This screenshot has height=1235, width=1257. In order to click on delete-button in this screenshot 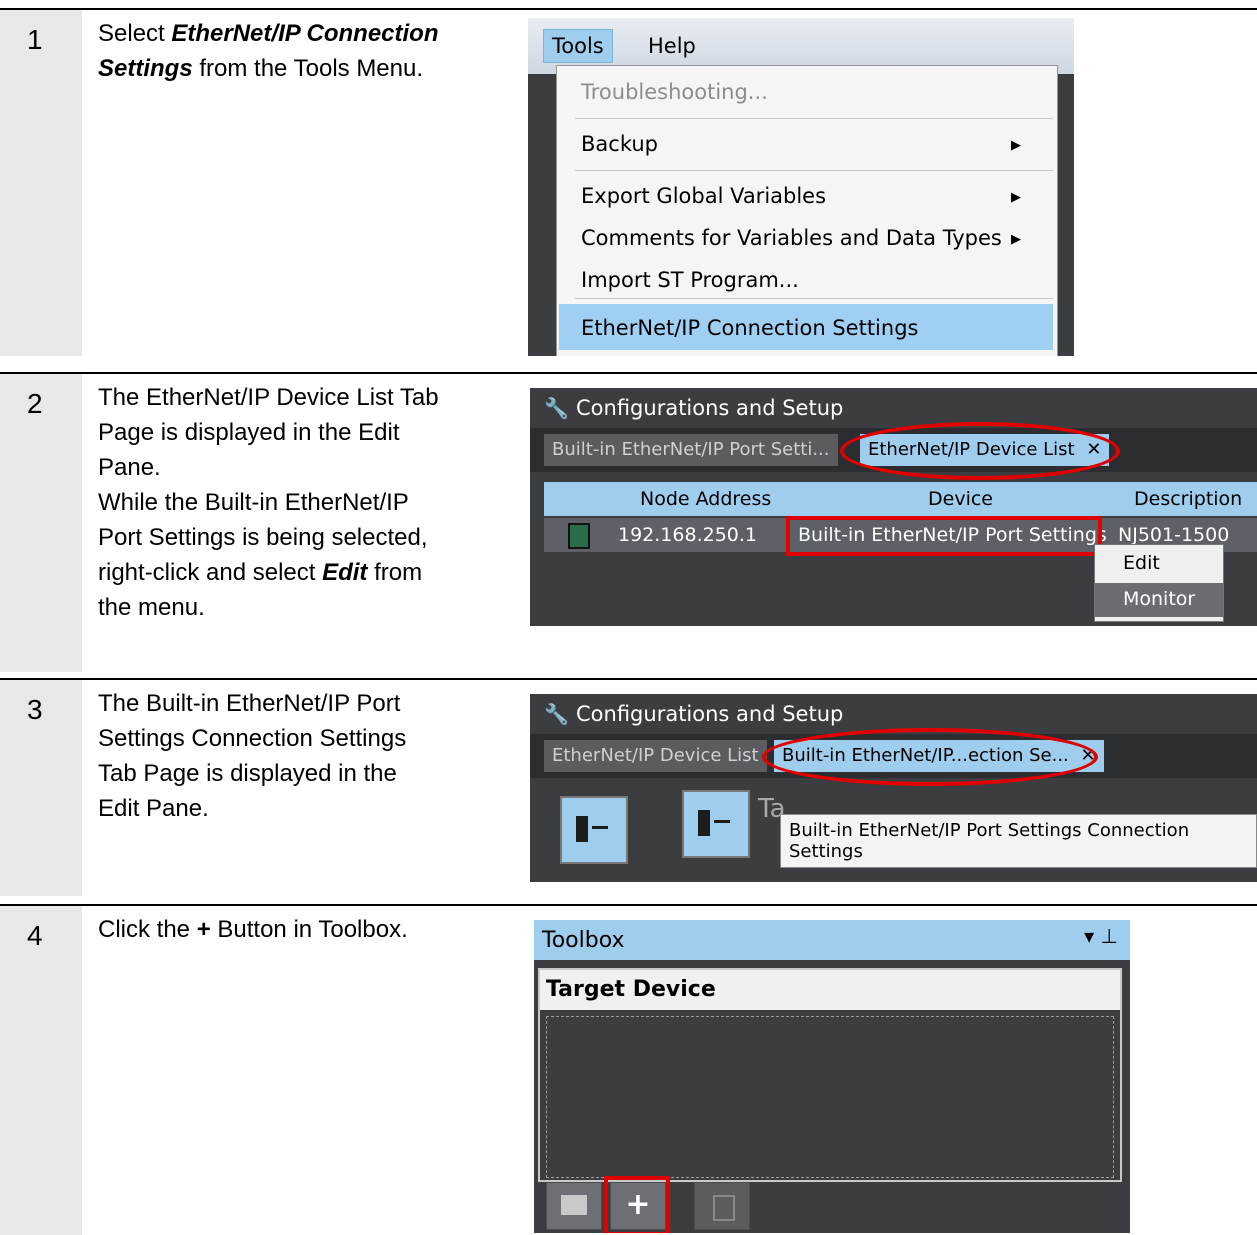, I will do `click(722, 1206)`.